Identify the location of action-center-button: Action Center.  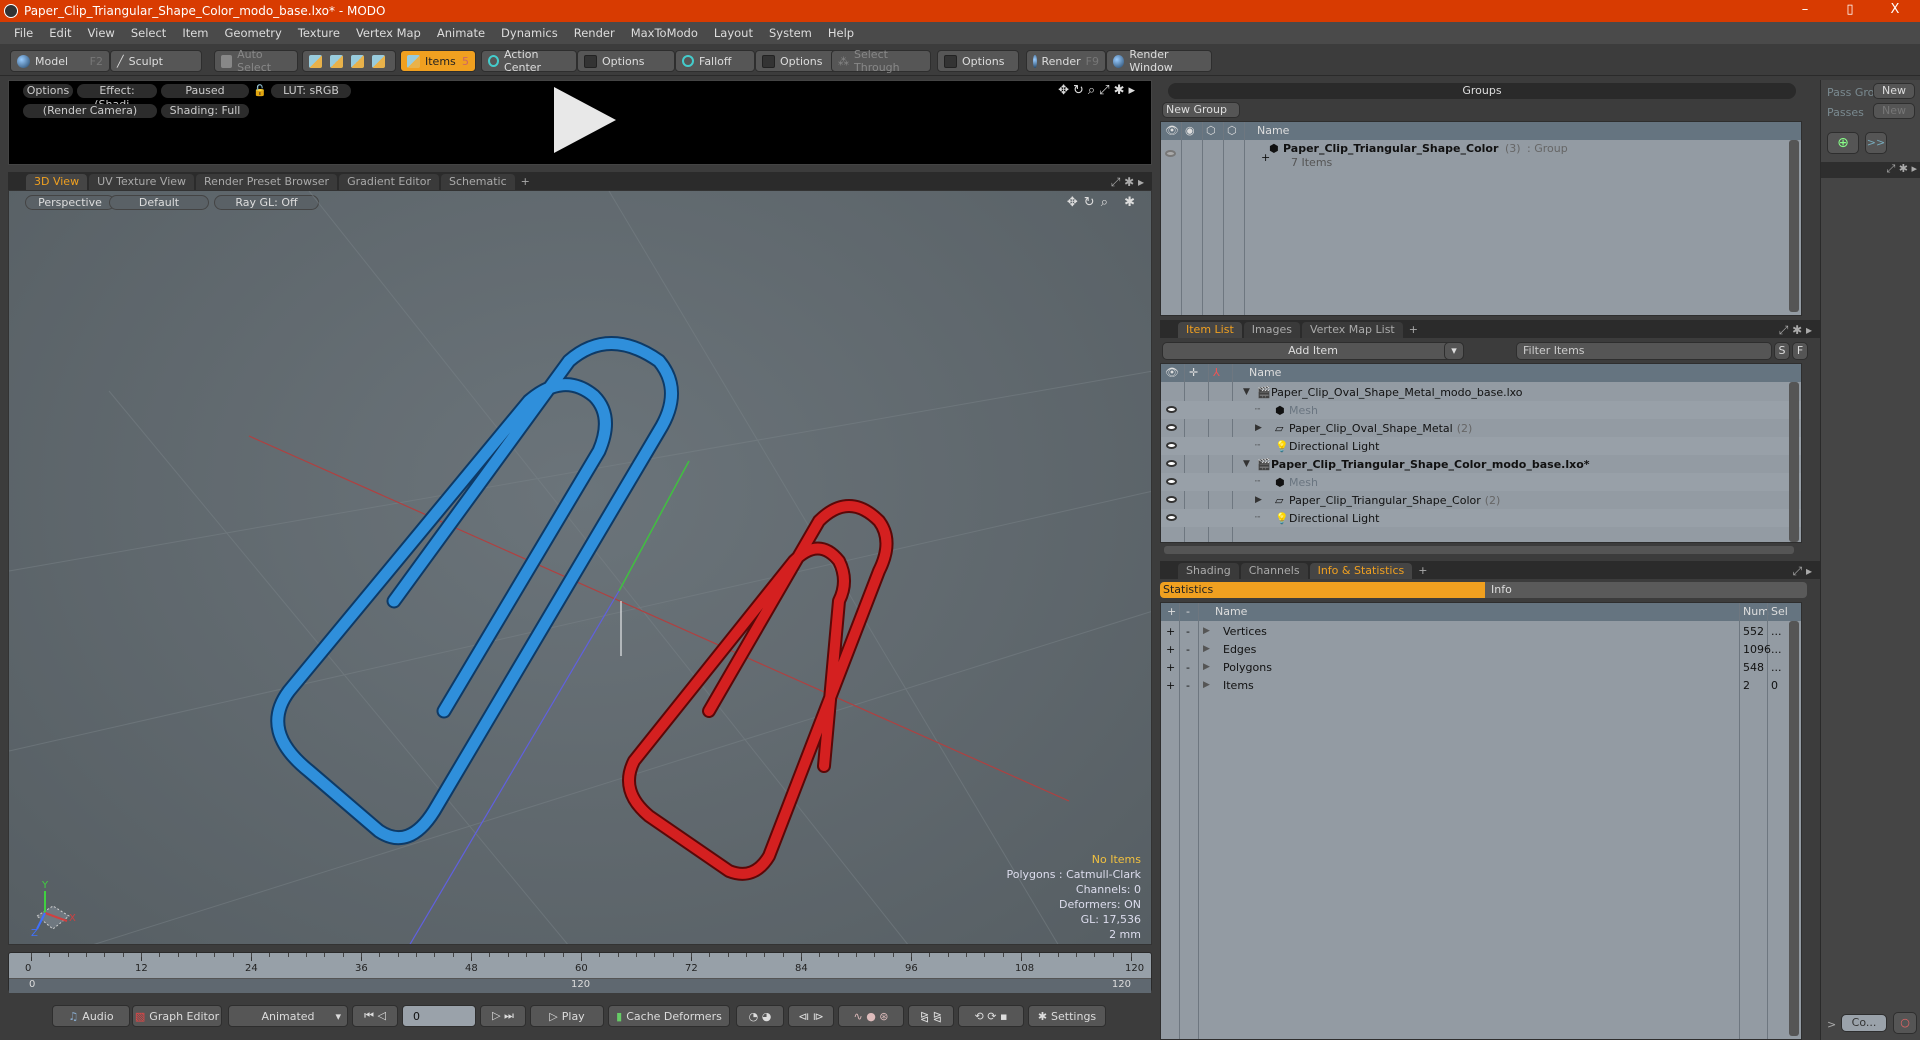
(529, 61).